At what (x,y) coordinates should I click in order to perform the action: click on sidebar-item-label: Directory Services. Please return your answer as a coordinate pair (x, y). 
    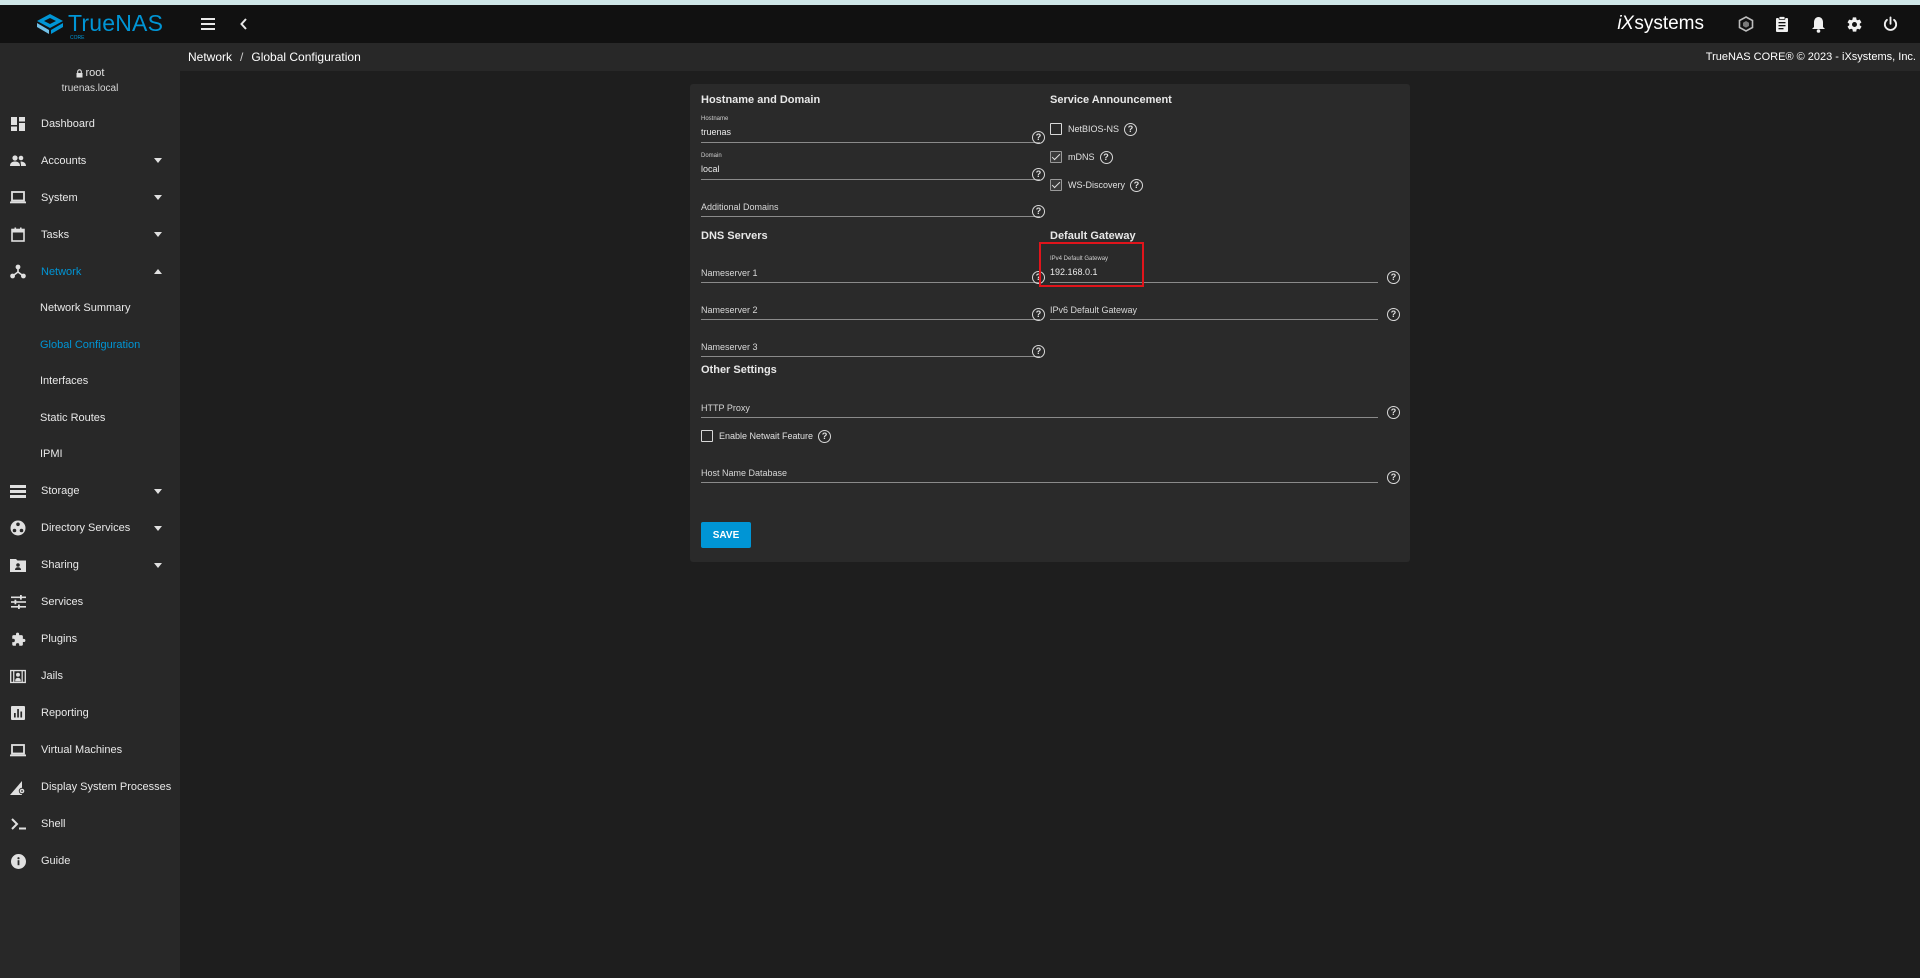
    Looking at the image, I should click on (86, 528).